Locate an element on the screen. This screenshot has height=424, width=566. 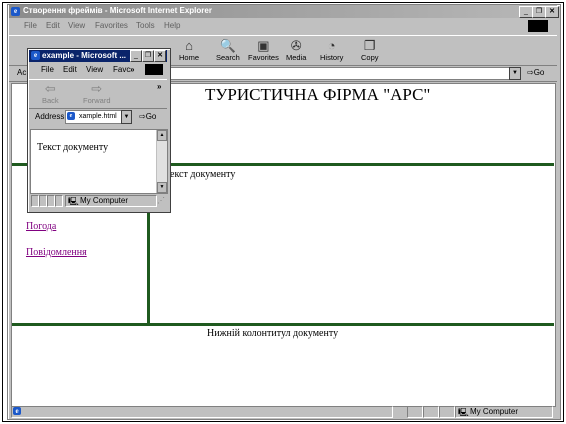
popup-go-arrow-icon: ⇨ is located at coordinates (142, 116).